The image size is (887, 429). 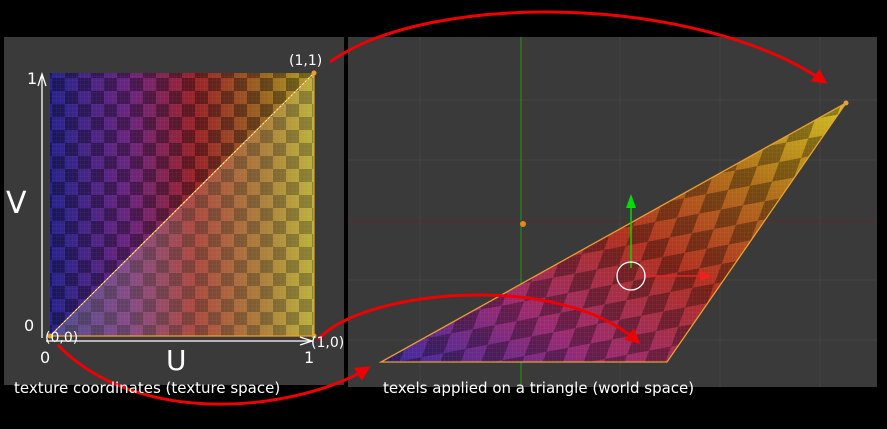 I want to click on uv-vertex-top-right, so click(x=314, y=73).